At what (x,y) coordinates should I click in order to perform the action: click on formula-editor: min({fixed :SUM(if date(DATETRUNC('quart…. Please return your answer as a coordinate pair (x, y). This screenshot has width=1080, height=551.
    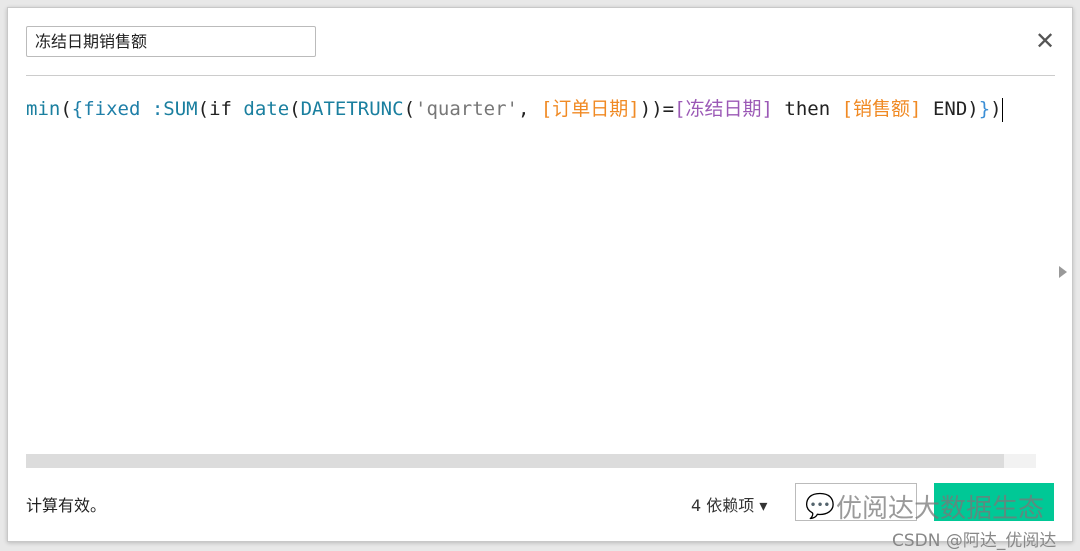
    Looking at the image, I should click on (514, 108).